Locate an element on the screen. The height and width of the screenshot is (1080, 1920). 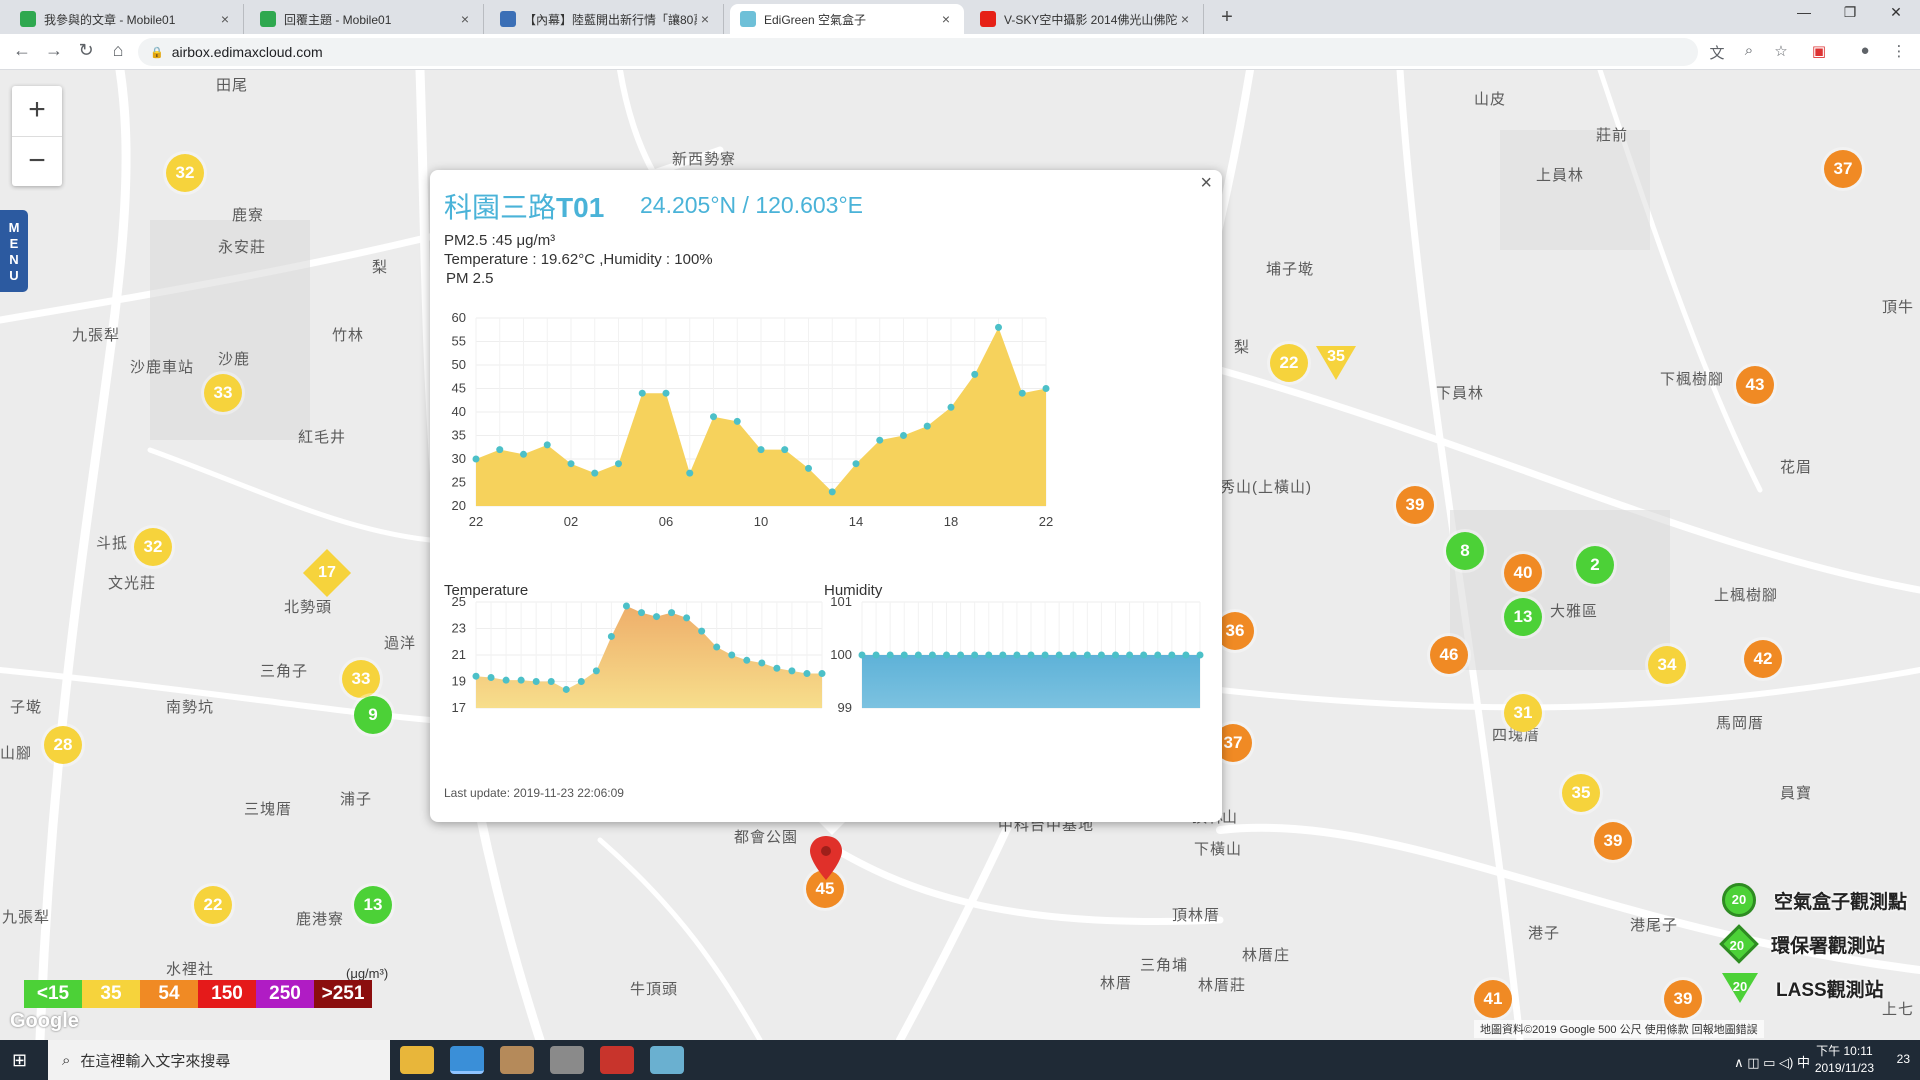
taskbar-search: ⌕ 在這裡輸入文字來搜尋 is located at coordinates (219, 1060).